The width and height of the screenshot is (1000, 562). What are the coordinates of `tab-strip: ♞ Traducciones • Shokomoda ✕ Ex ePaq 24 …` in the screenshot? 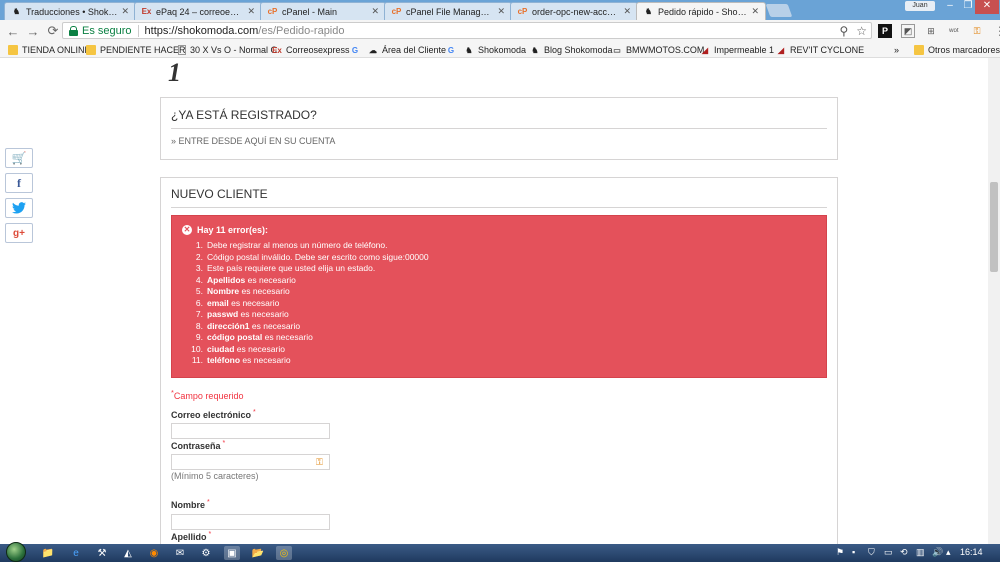 It's located at (500, 10).